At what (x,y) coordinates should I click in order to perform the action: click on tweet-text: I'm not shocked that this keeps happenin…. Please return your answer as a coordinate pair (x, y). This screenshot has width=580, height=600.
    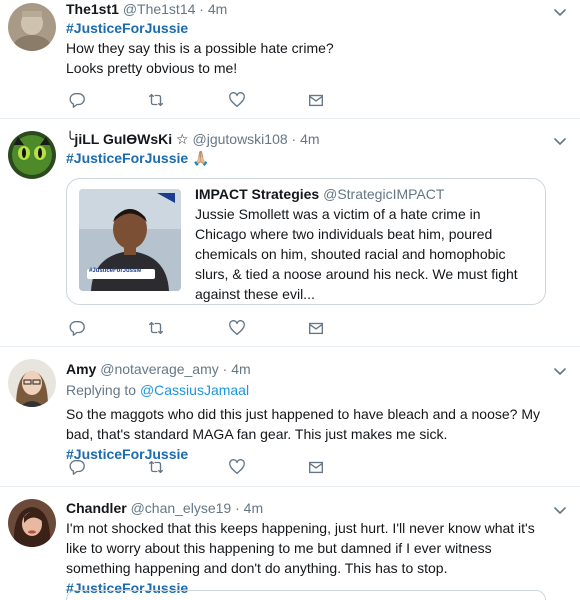
    Looking at the image, I should click on (300, 548).